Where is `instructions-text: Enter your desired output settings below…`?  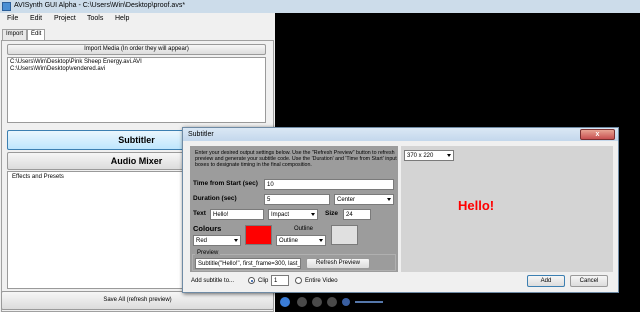 instructions-text: Enter your desired output settings below… is located at coordinates (296, 159).